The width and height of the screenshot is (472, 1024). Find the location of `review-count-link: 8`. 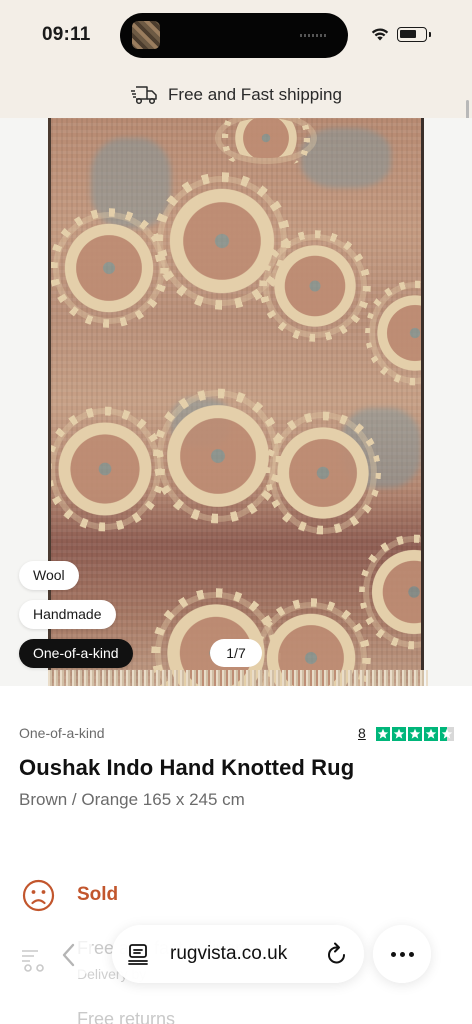

review-count-link: 8 is located at coordinates (362, 733).